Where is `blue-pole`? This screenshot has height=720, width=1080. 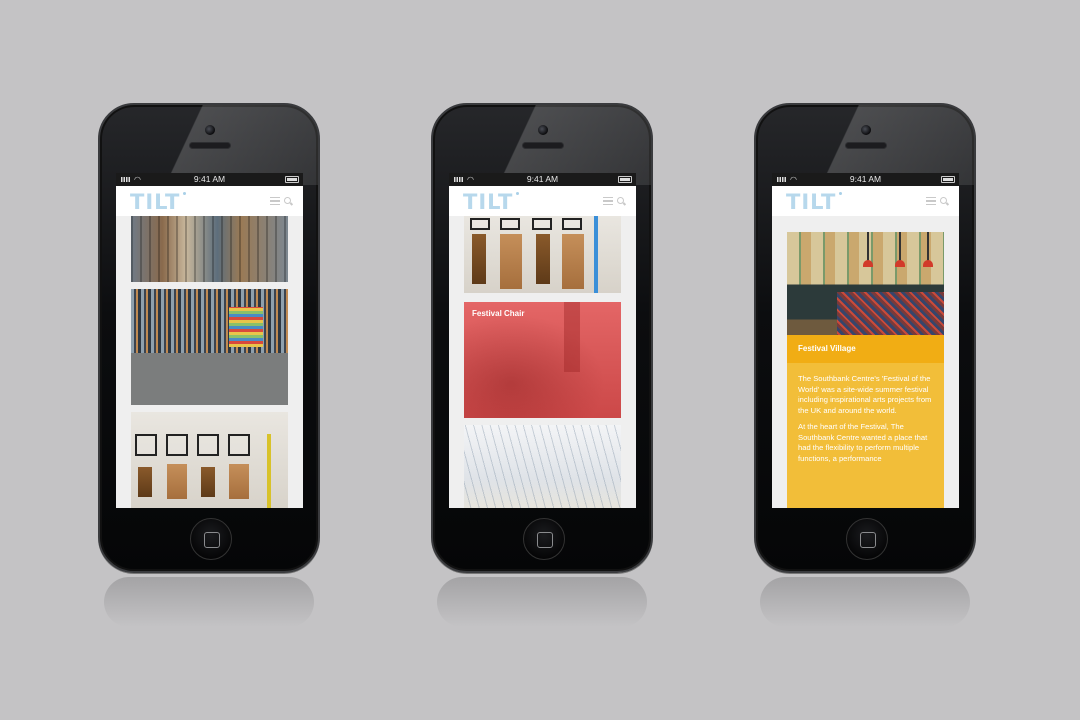
blue-pole is located at coordinates (596, 254).